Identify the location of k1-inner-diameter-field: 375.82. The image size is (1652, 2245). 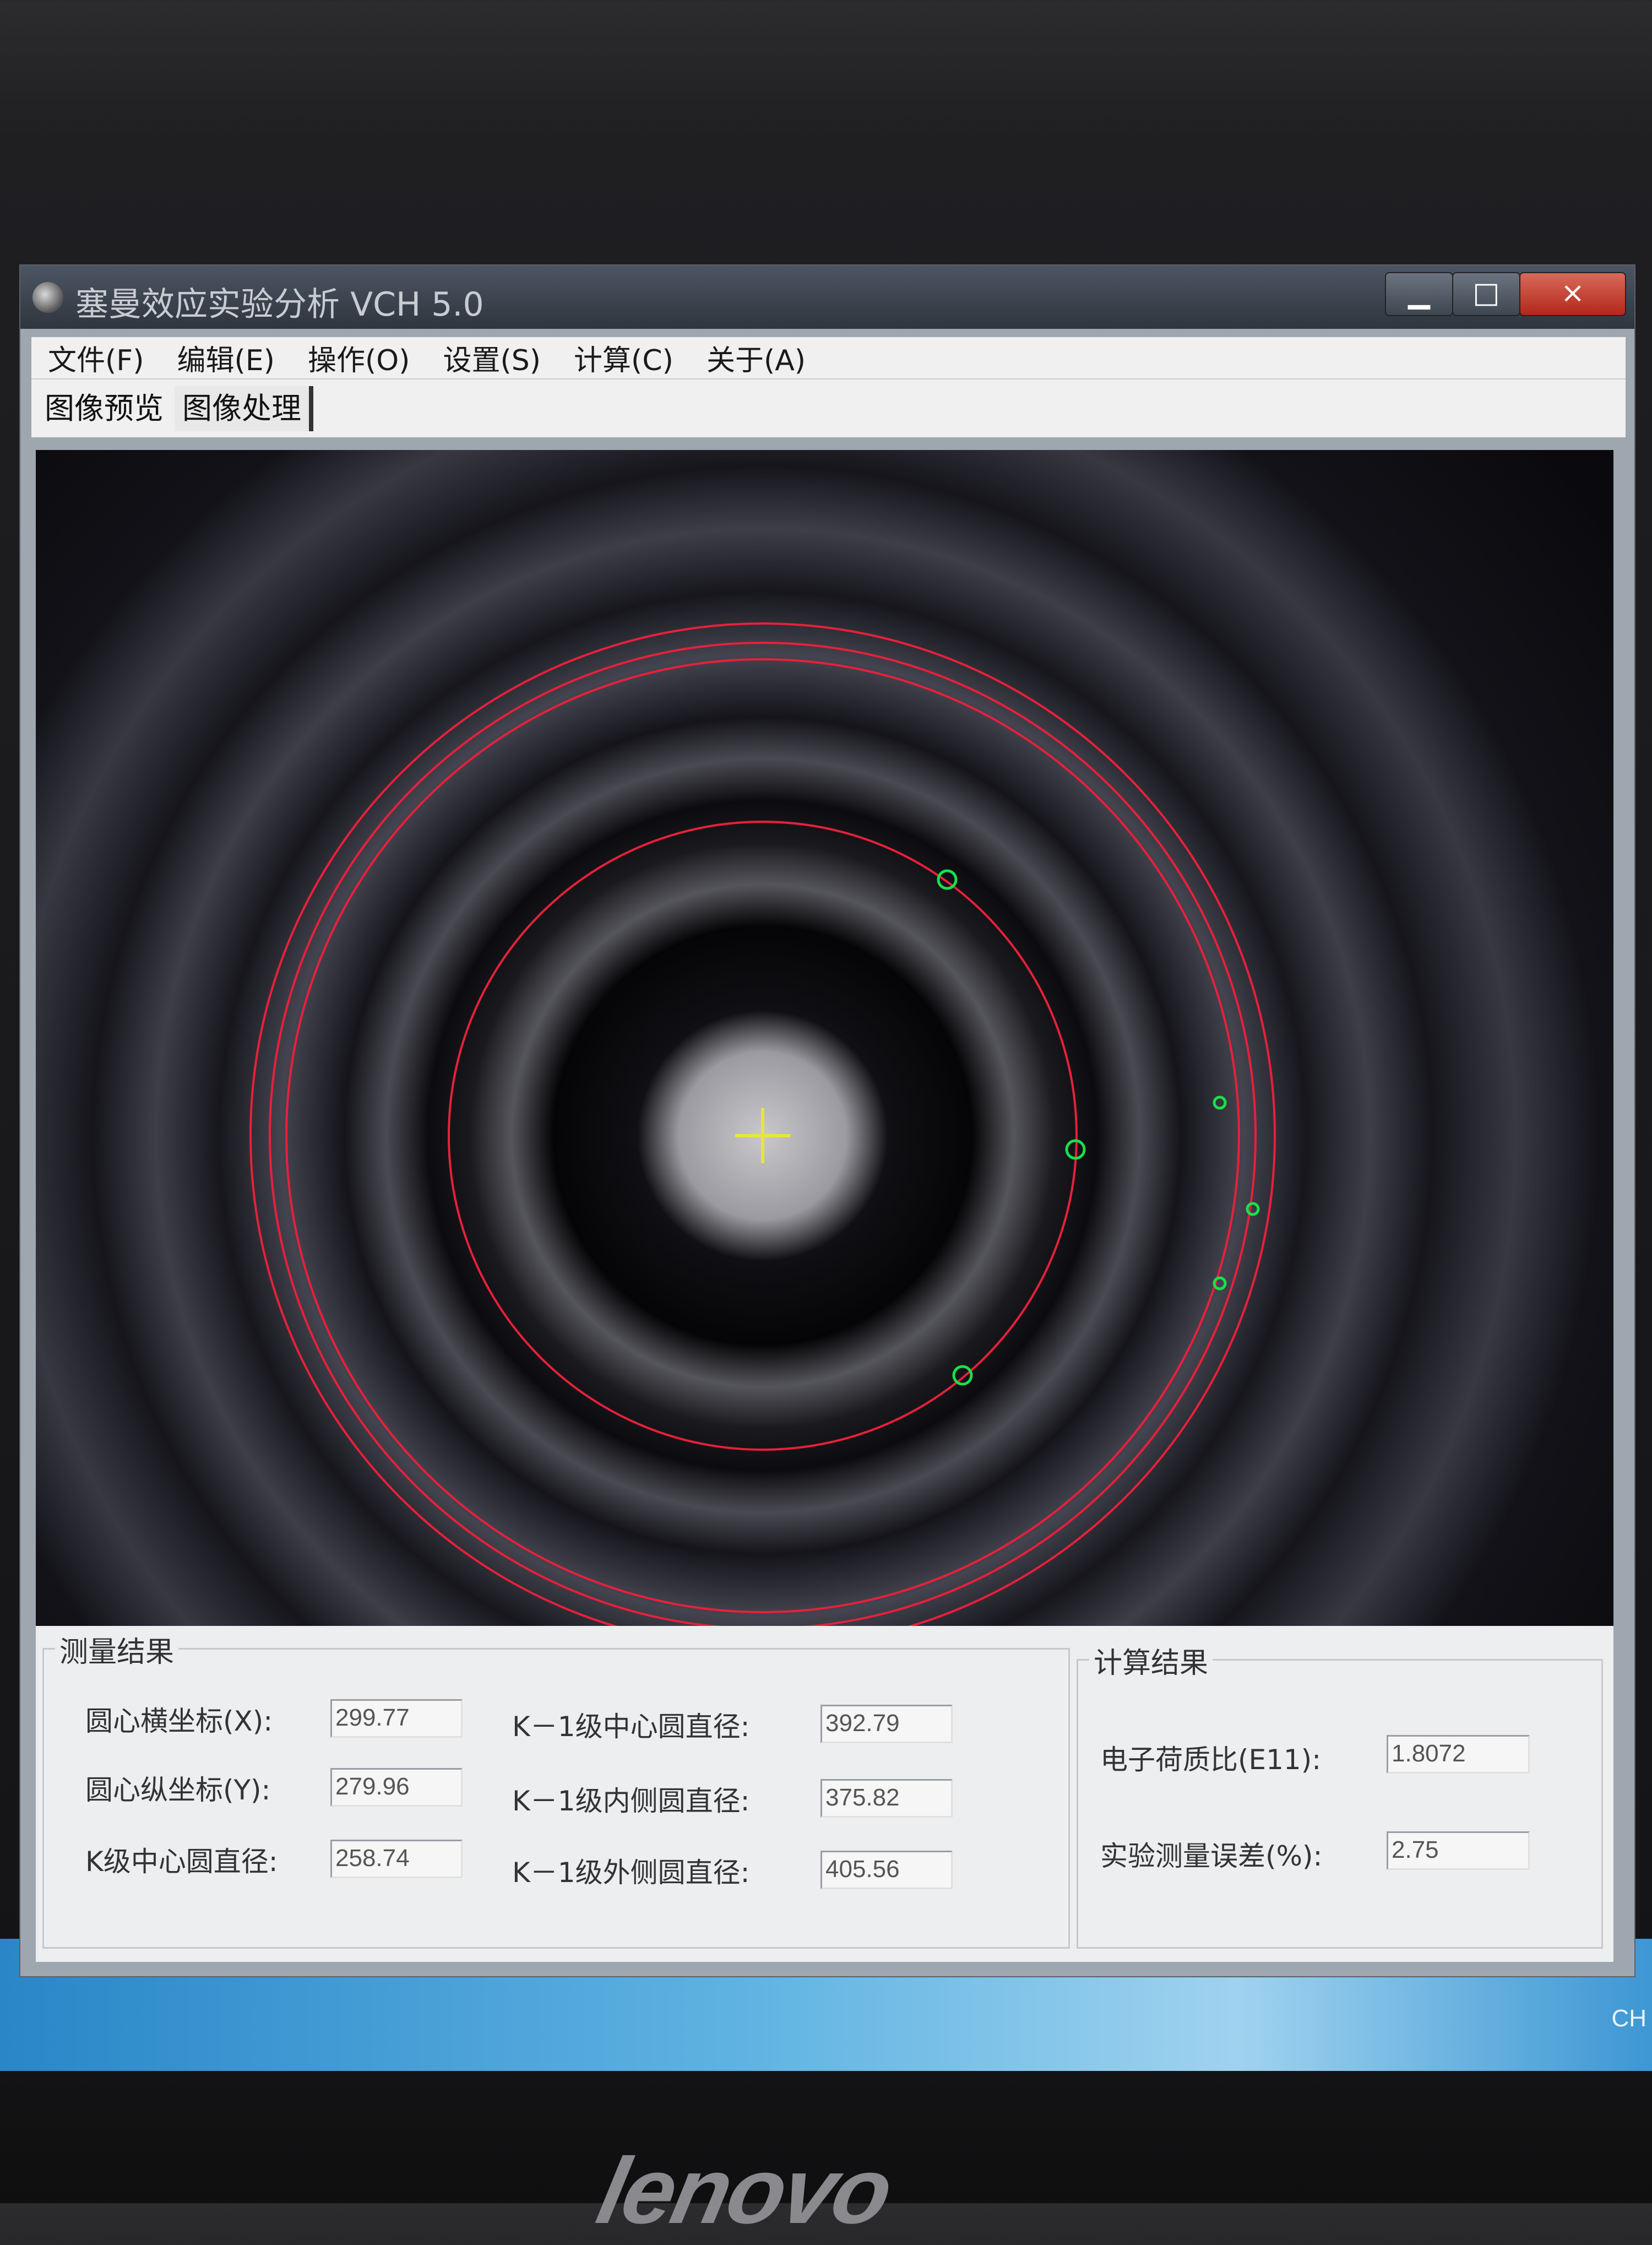
(886, 1798).